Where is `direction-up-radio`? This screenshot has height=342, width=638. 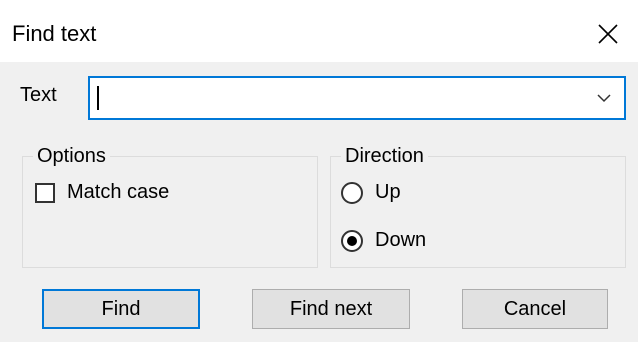 direction-up-radio is located at coordinates (352, 192).